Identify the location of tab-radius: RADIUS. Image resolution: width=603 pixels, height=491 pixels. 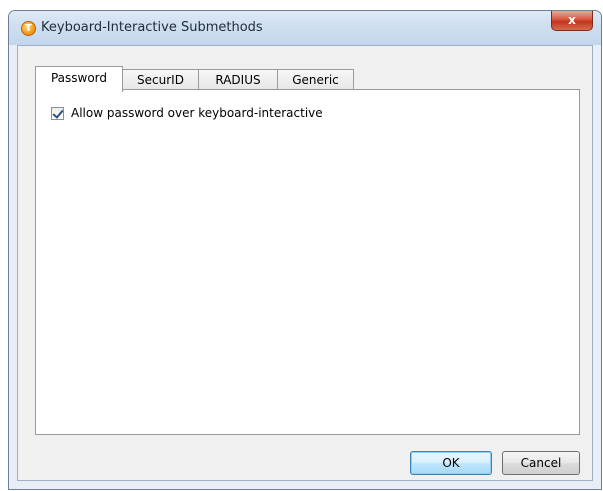
(238, 79).